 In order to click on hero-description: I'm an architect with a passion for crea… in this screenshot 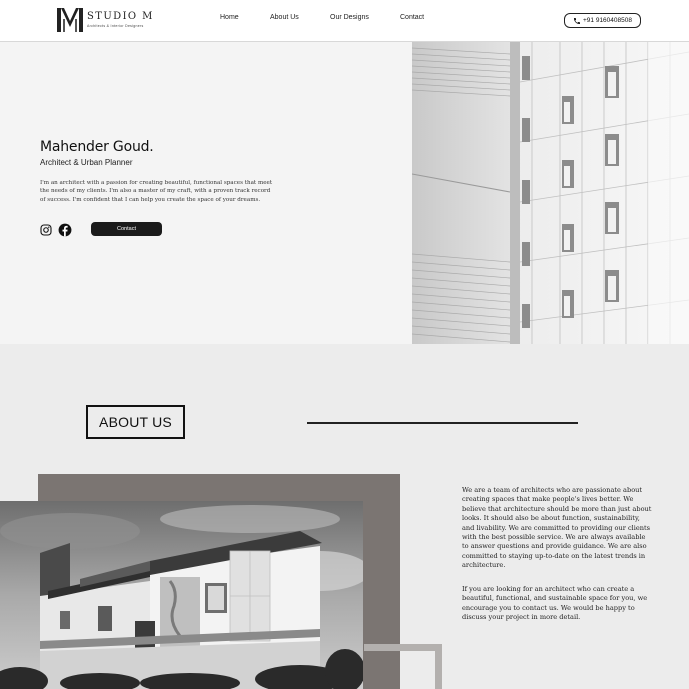, I will do `click(156, 191)`.